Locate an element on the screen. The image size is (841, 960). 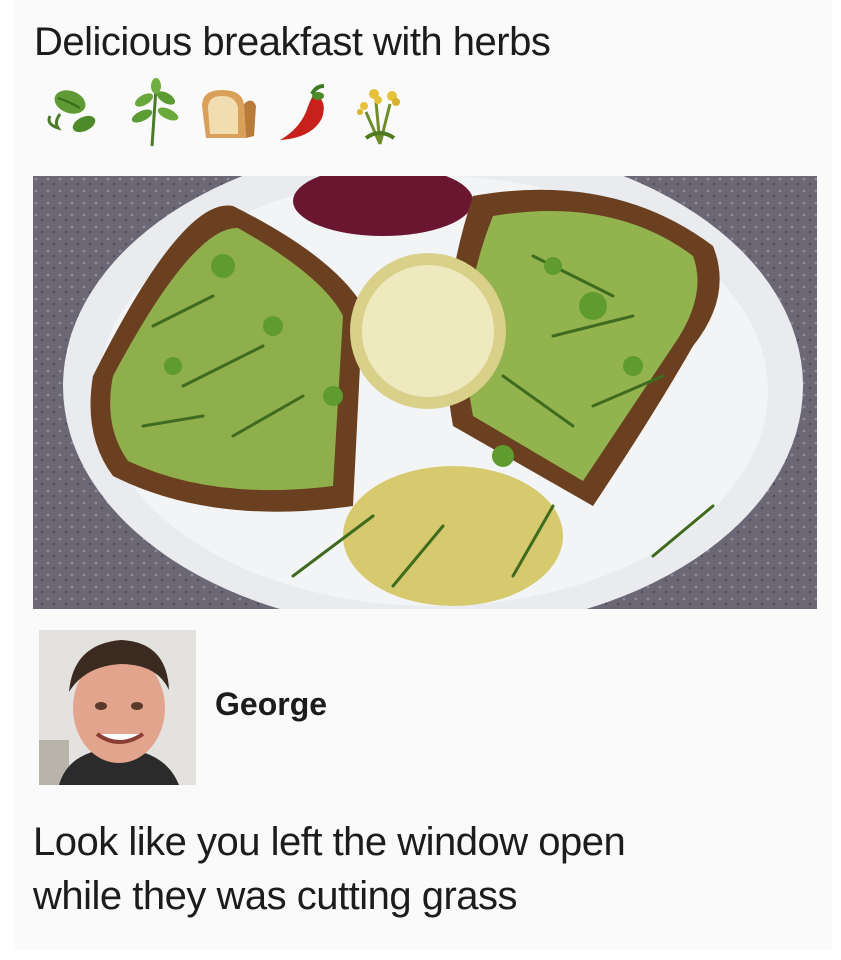
comment-line: Look like you left the window open is located at coordinates (329, 842).